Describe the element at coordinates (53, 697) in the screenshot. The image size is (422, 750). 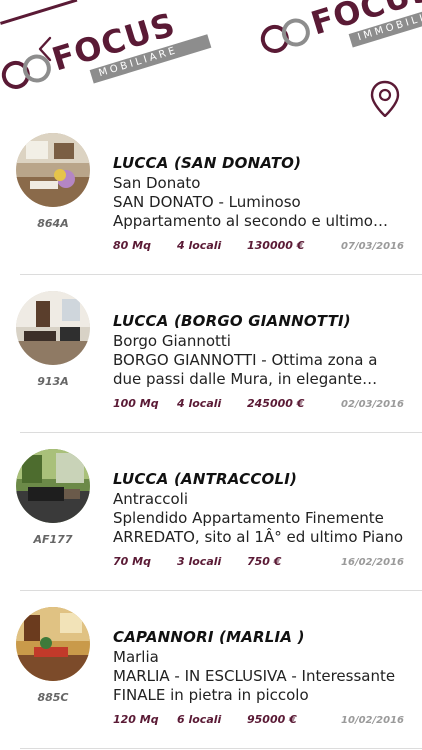
I see `listing-code: 885C` at that location.